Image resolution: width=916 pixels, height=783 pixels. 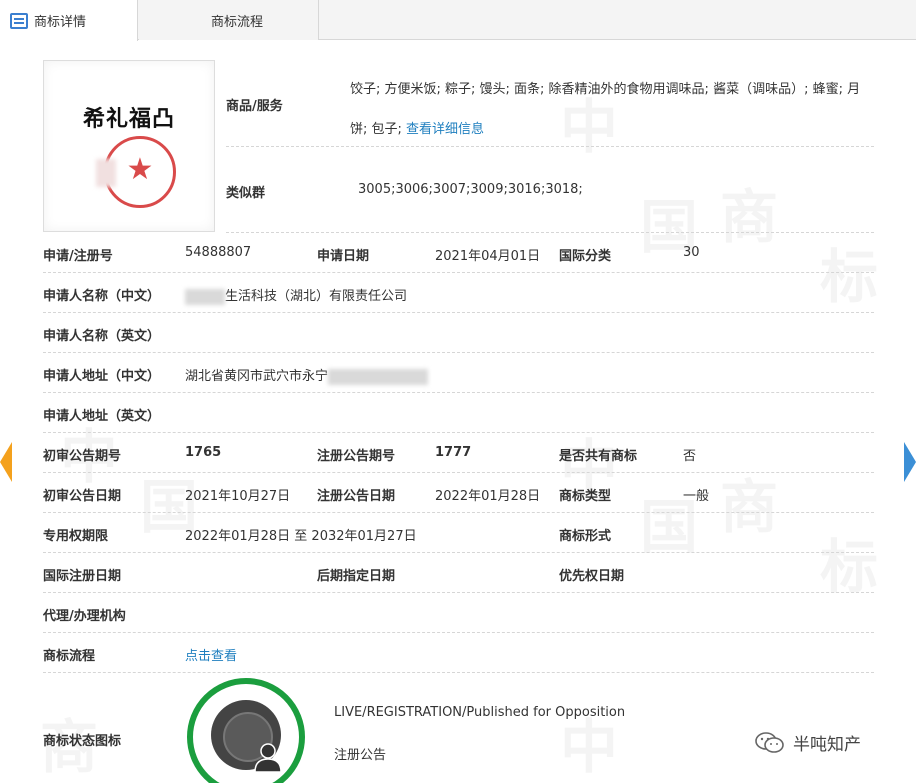 What do you see at coordinates (60, 22) in the screenshot?
I see `tab-label: 商标详情` at bounding box center [60, 22].